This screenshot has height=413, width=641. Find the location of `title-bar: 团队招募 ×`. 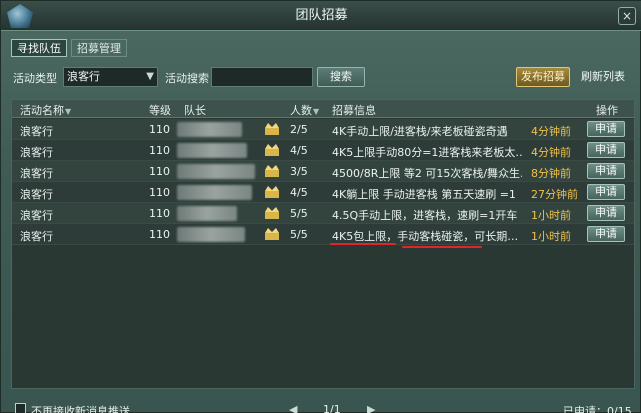

title-bar: 团队招募 × is located at coordinates (321, 16).